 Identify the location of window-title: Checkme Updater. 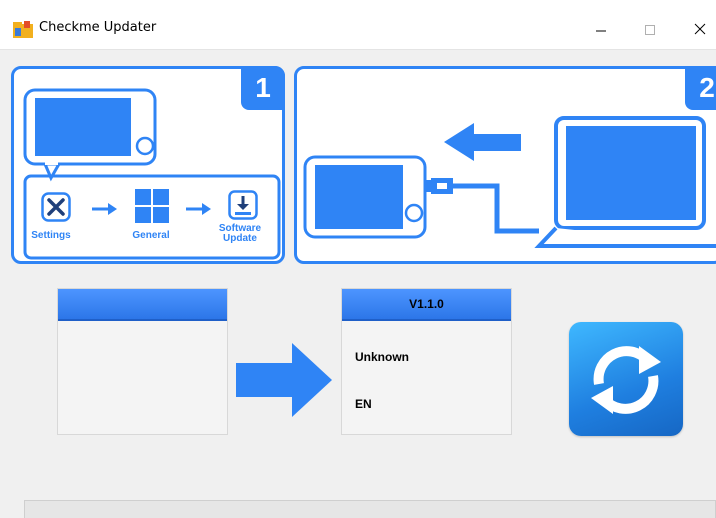
(98, 27).